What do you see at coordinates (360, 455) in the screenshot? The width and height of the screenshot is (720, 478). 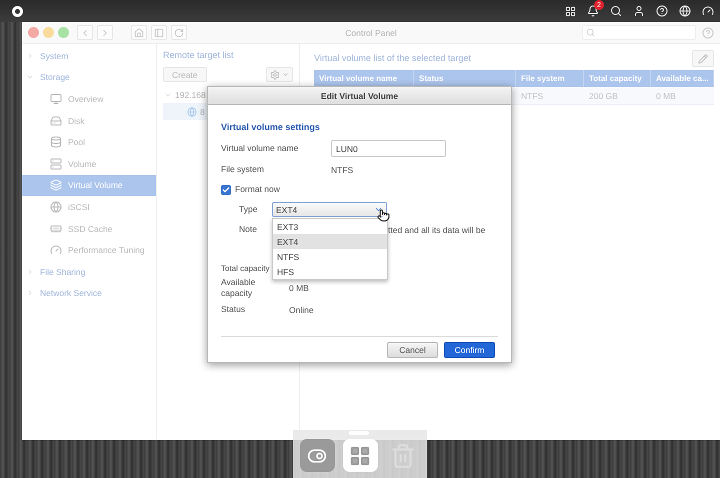 I see `apps-grid-icon` at bounding box center [360, 455].